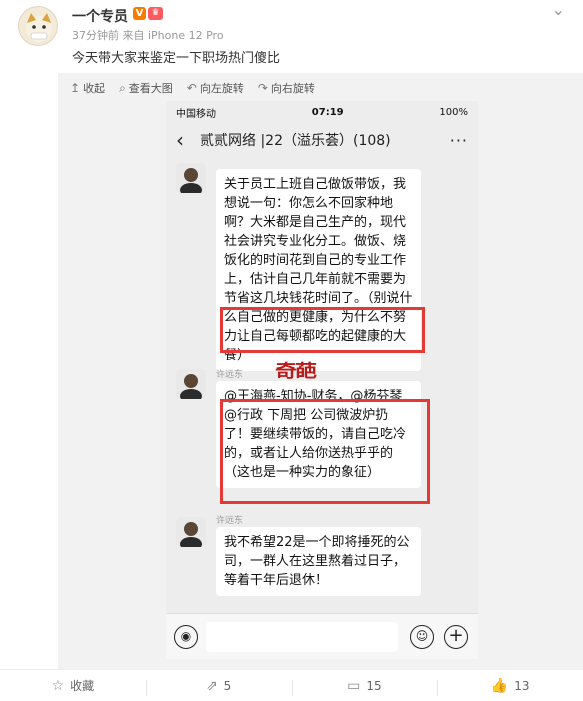 The height and width of the screenshot is (701, 583). What do you see at coordinates (82, 686) in the screenshot?
I see `collect-label: 收藏` at bounding box center [82, 686].